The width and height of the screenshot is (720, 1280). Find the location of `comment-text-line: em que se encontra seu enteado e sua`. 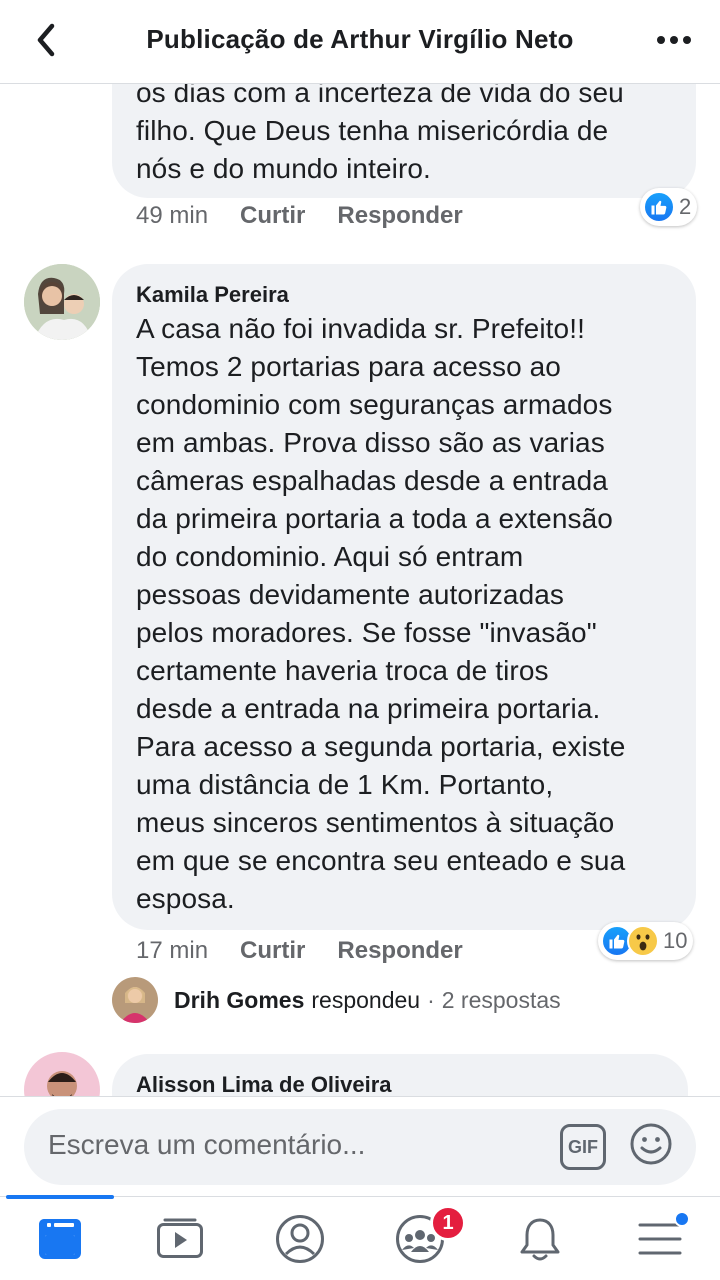

comment-text-line: em que se encontra seu enteado e sua is located at coordinates (381, 860).